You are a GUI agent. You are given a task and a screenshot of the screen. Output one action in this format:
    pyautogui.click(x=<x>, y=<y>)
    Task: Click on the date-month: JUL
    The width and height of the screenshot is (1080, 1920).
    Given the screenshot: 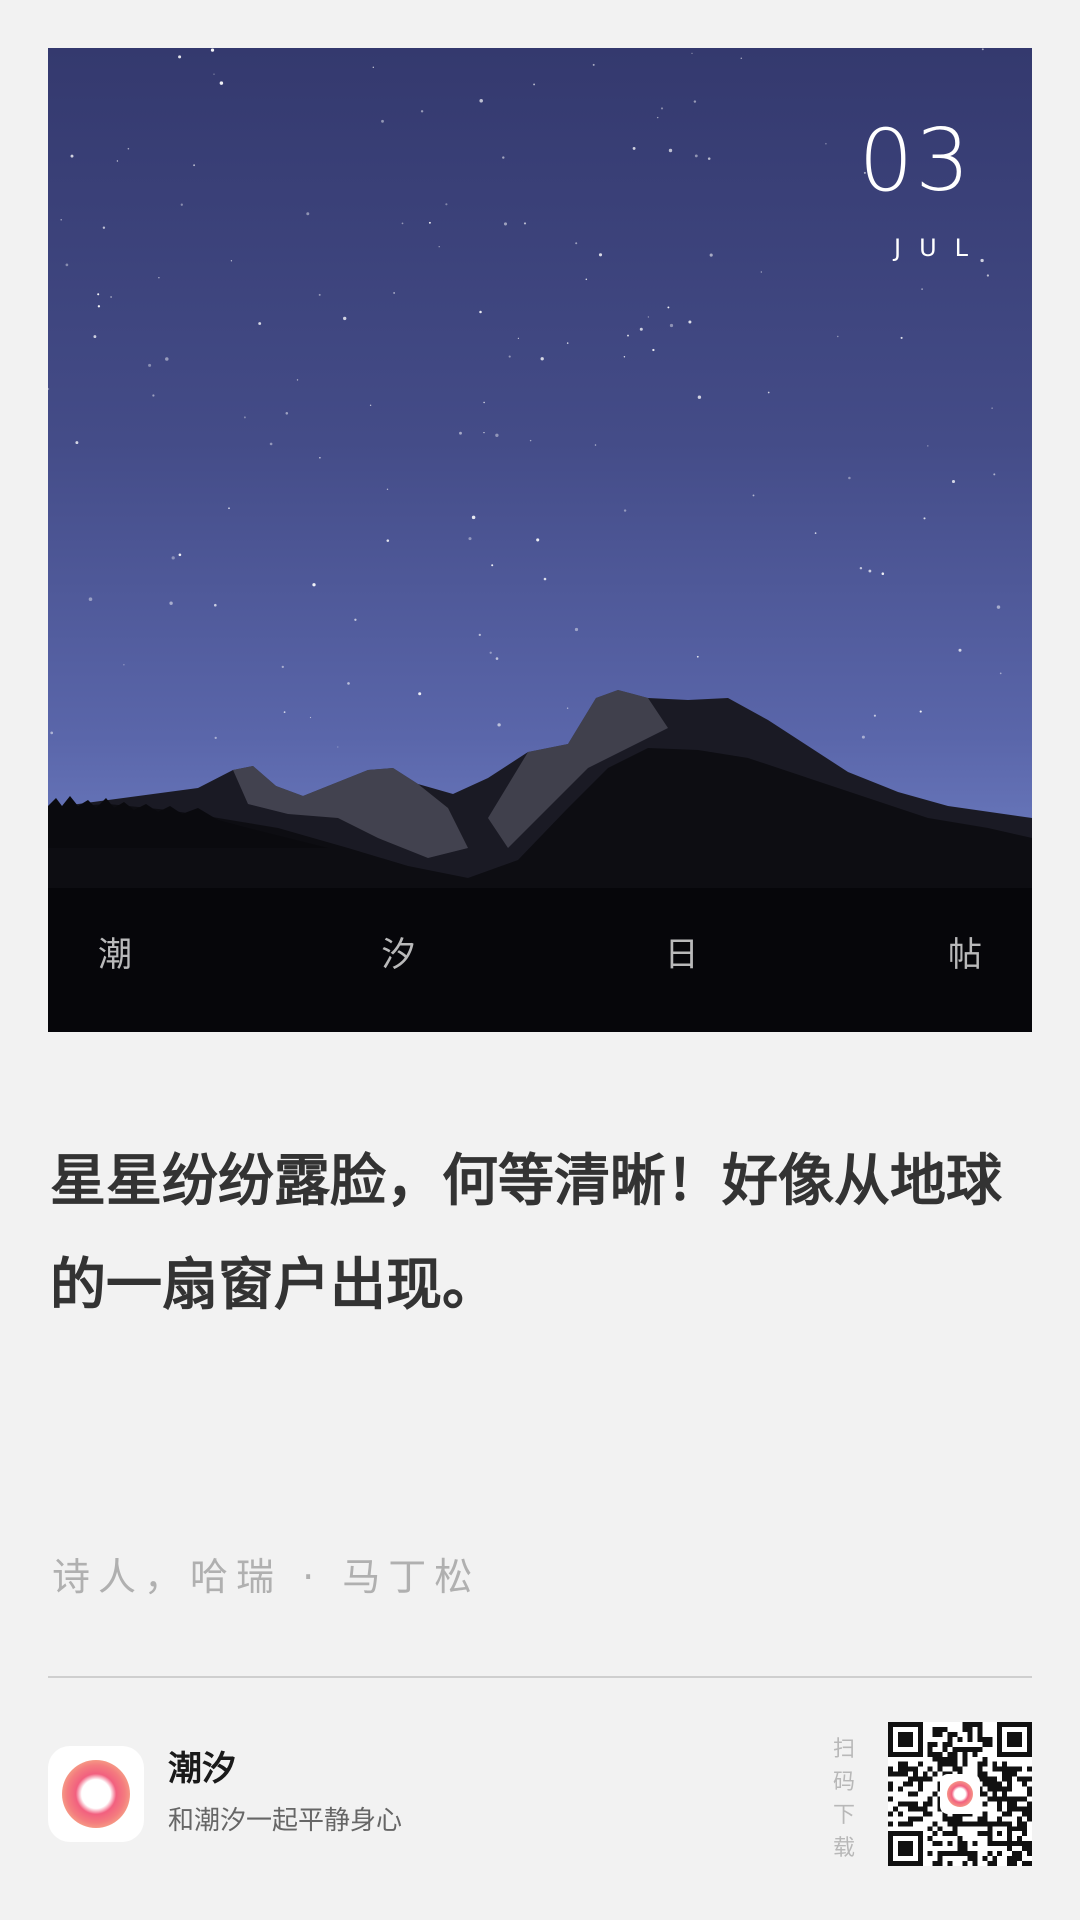 What is the action you would take?
    pyautogui.click(x=939, y=248)
    